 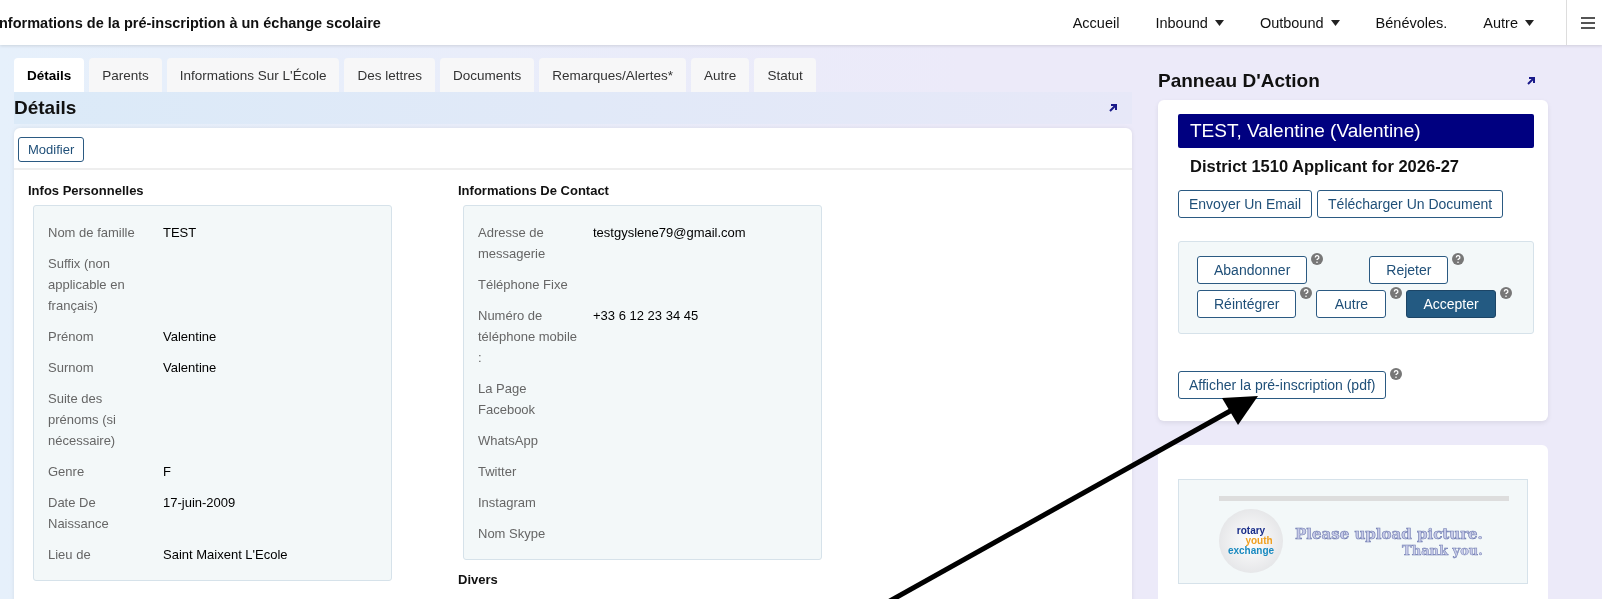 What do you see at coordinates (534, 190) in the screenshot?
I see `group-title: Informations De Contact` at bounding box center [534, 190].